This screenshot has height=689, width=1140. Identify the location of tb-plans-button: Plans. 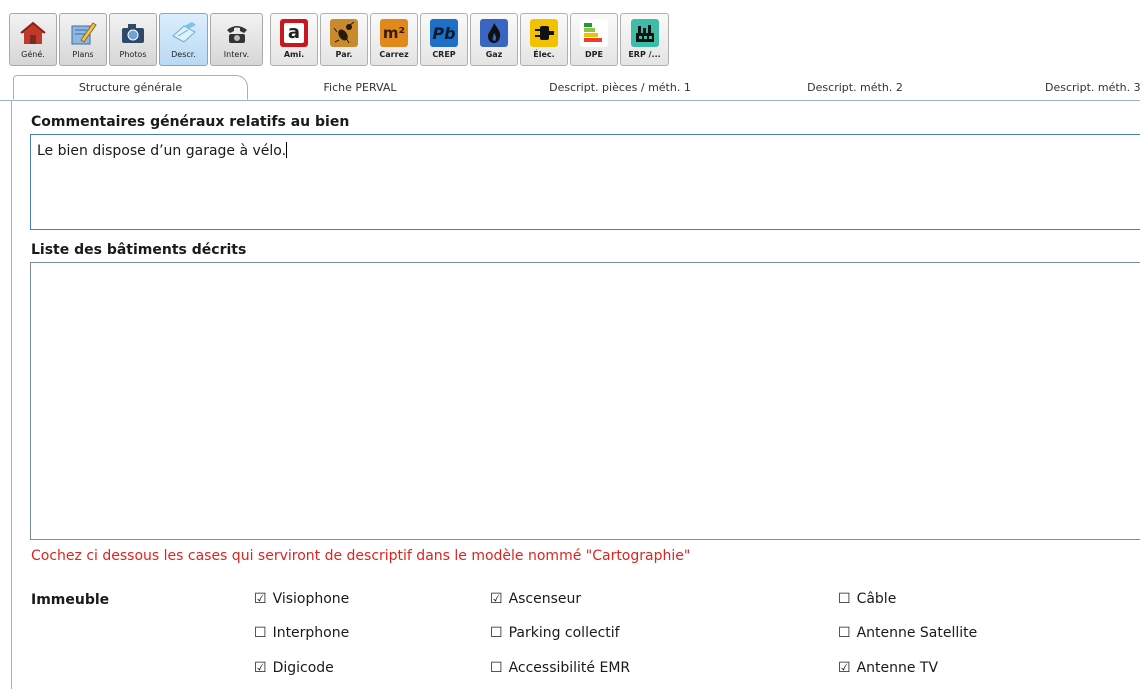
(83, 39).